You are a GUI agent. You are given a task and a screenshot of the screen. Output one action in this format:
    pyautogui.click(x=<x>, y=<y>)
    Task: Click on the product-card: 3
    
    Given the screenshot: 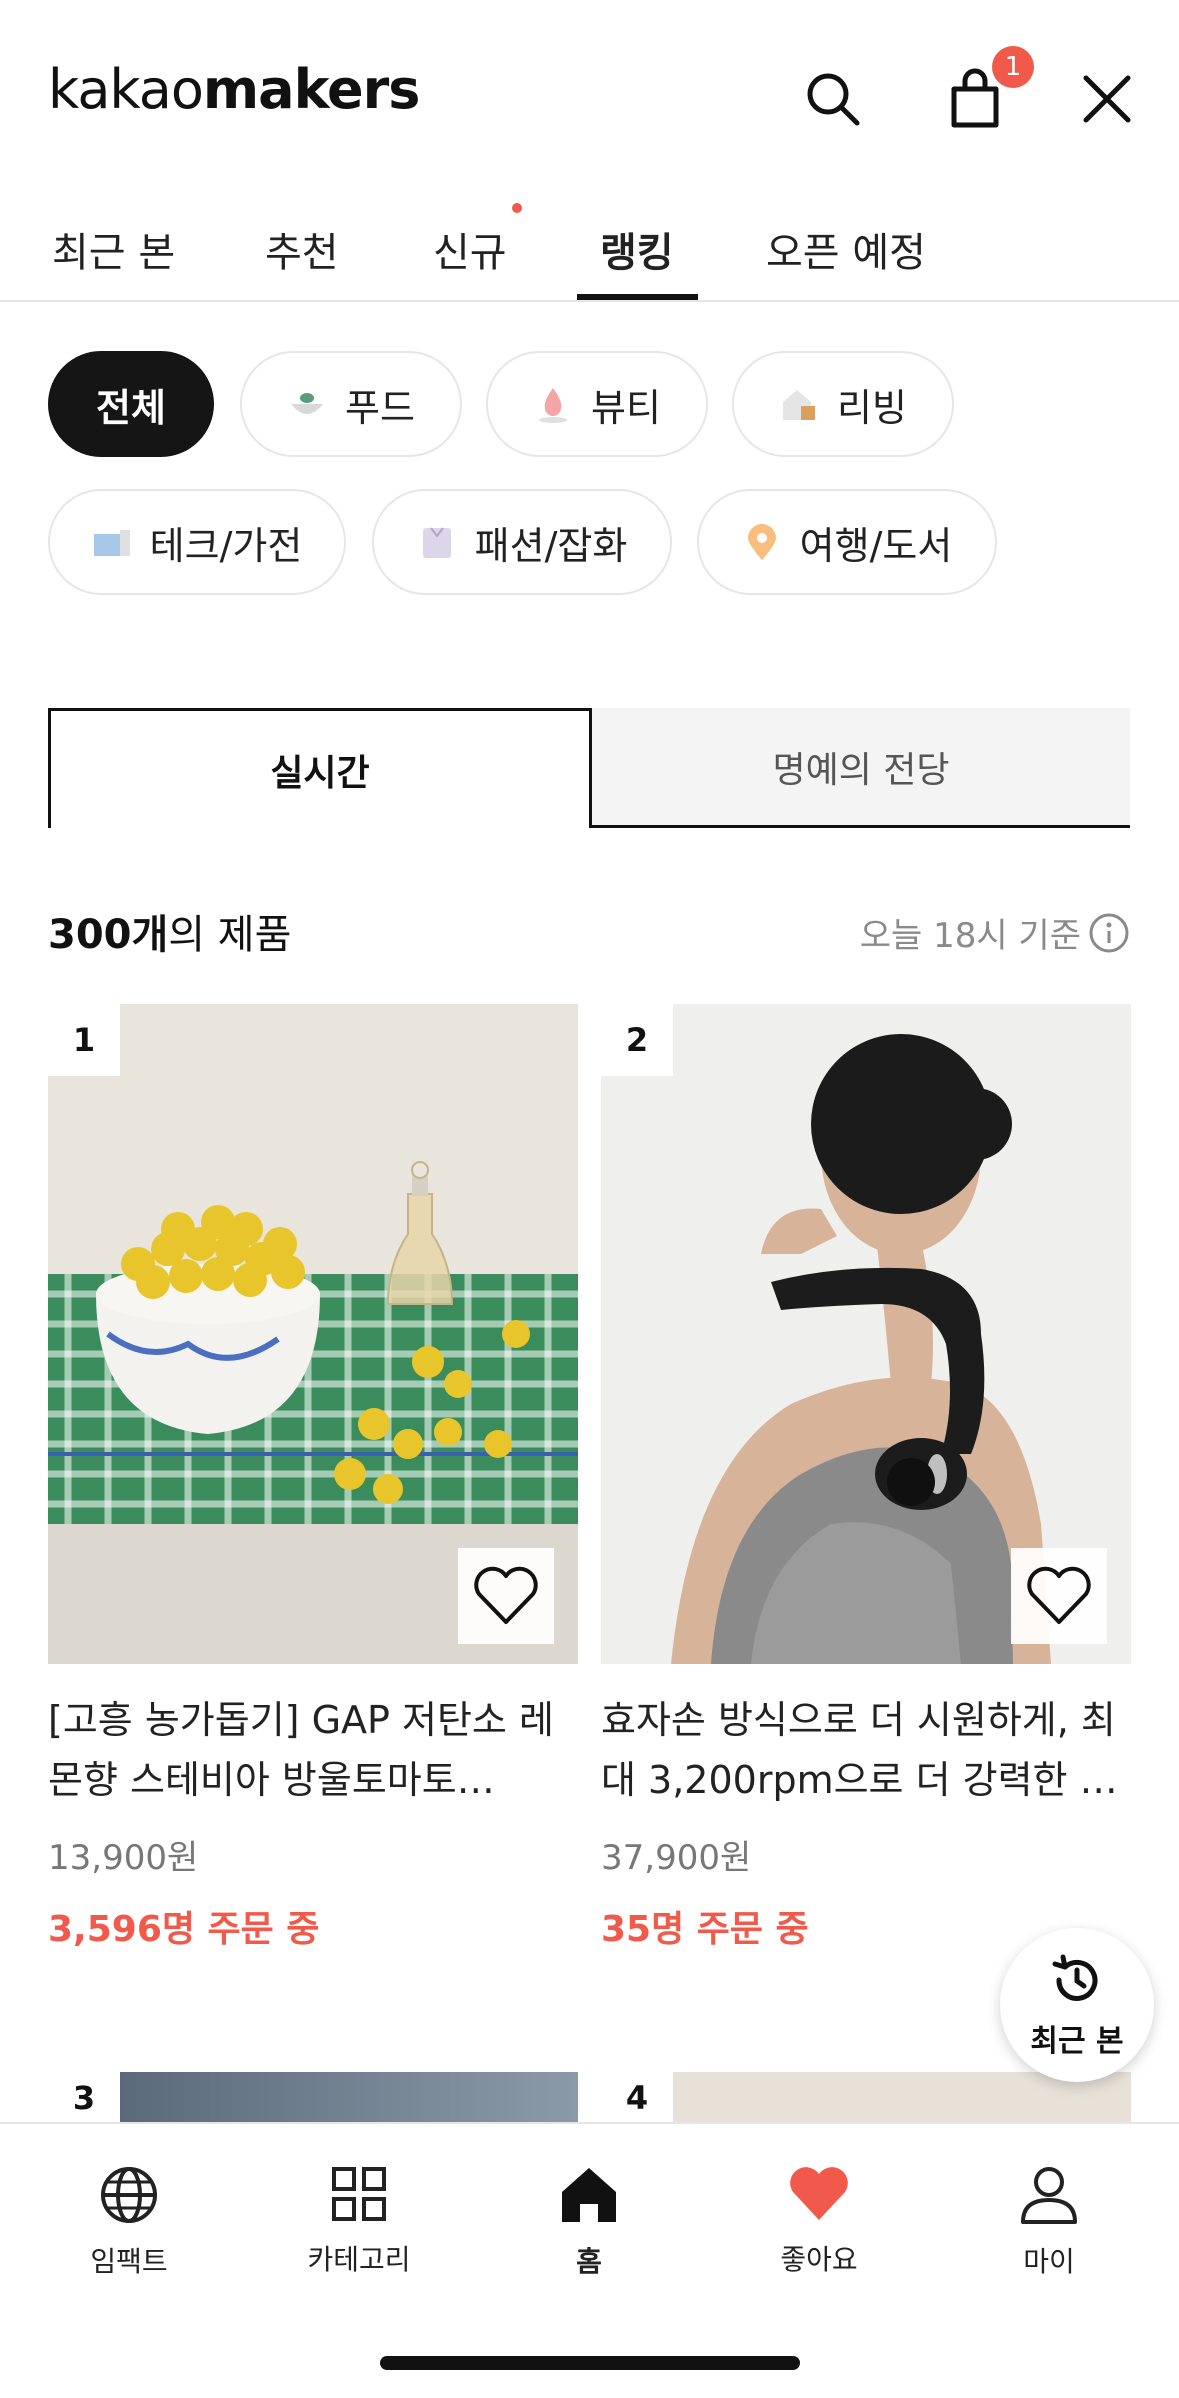 What is the action you would take?
    pyautogui.click(x=313, y=2098)
    